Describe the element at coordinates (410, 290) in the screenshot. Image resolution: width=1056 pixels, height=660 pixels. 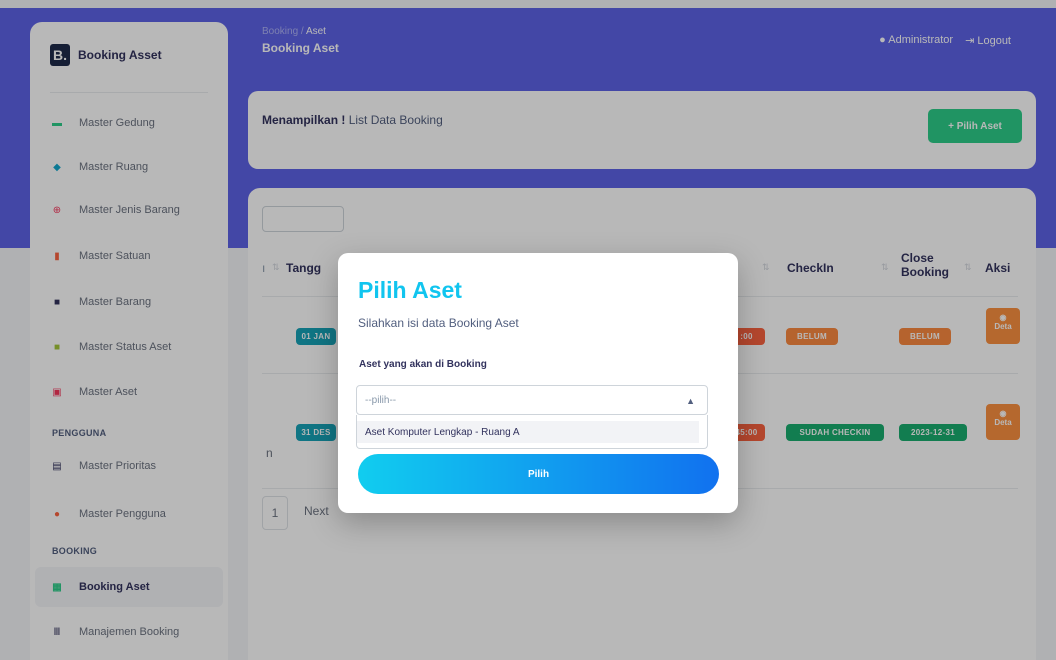
I see `modal-title: Pilih Aset` at that location.